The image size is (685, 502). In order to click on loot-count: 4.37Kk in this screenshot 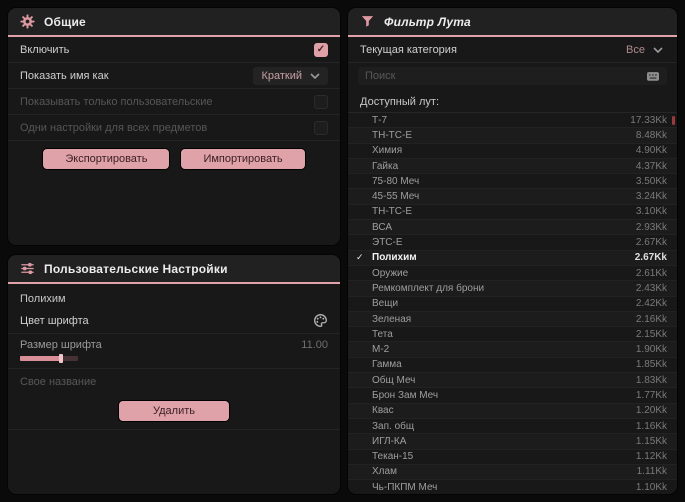, I will do `click(651, 166)`.